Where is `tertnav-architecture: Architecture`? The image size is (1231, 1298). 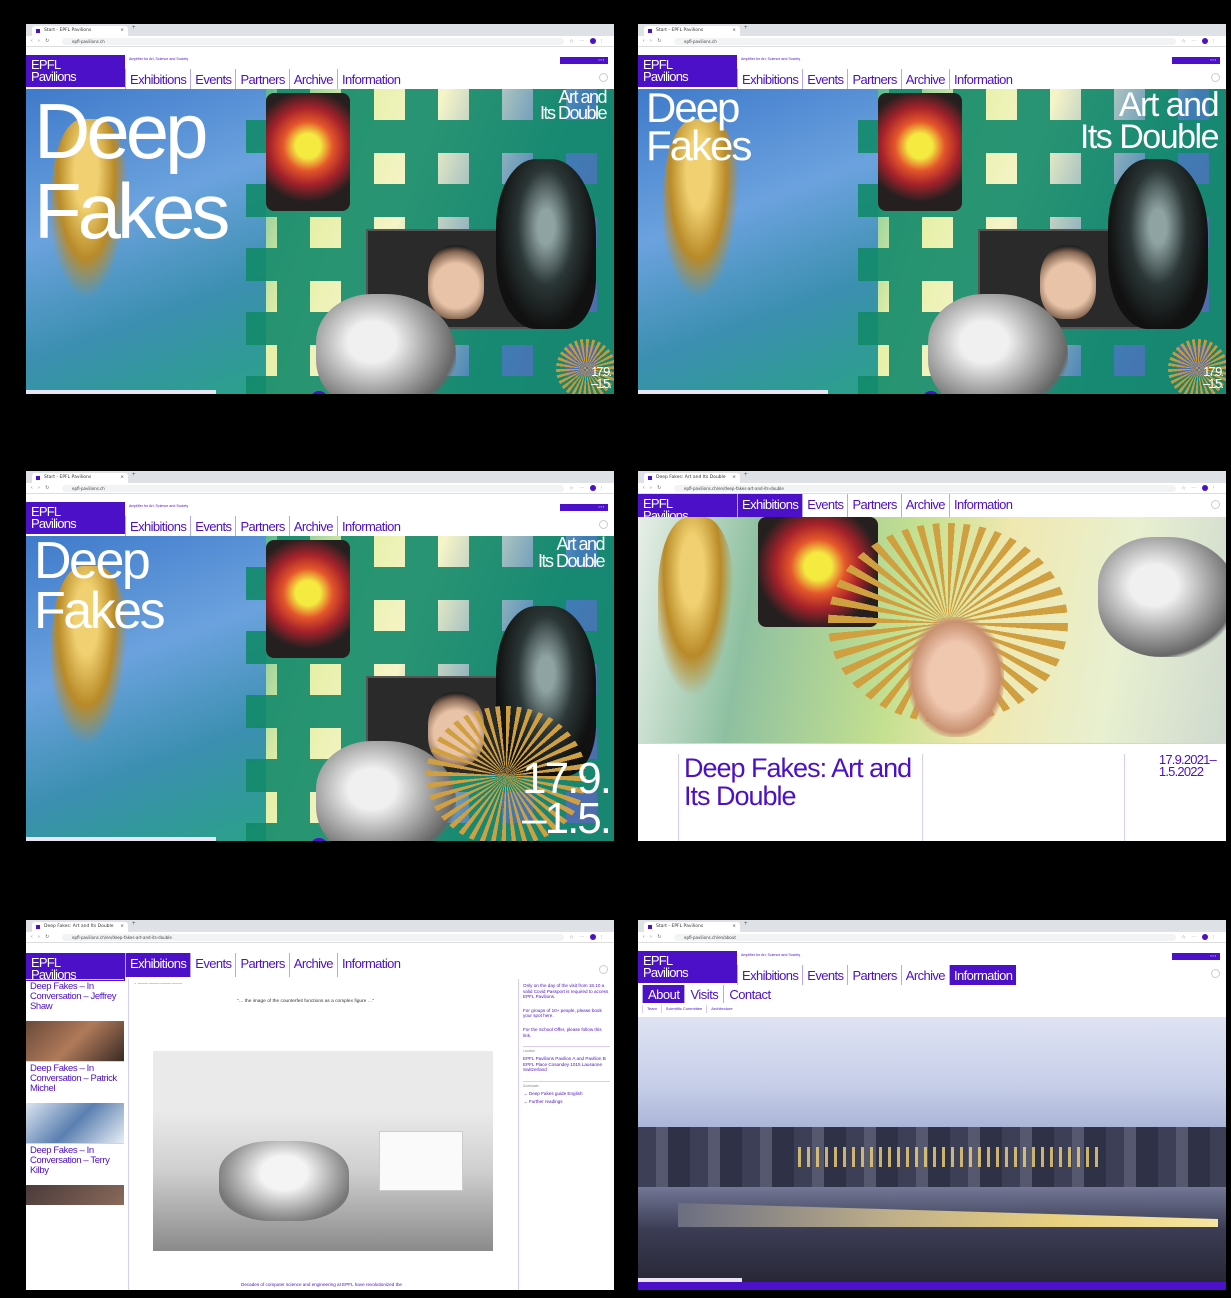
tertnav-architecture: Architecture is located at coordinates (721, 1009).